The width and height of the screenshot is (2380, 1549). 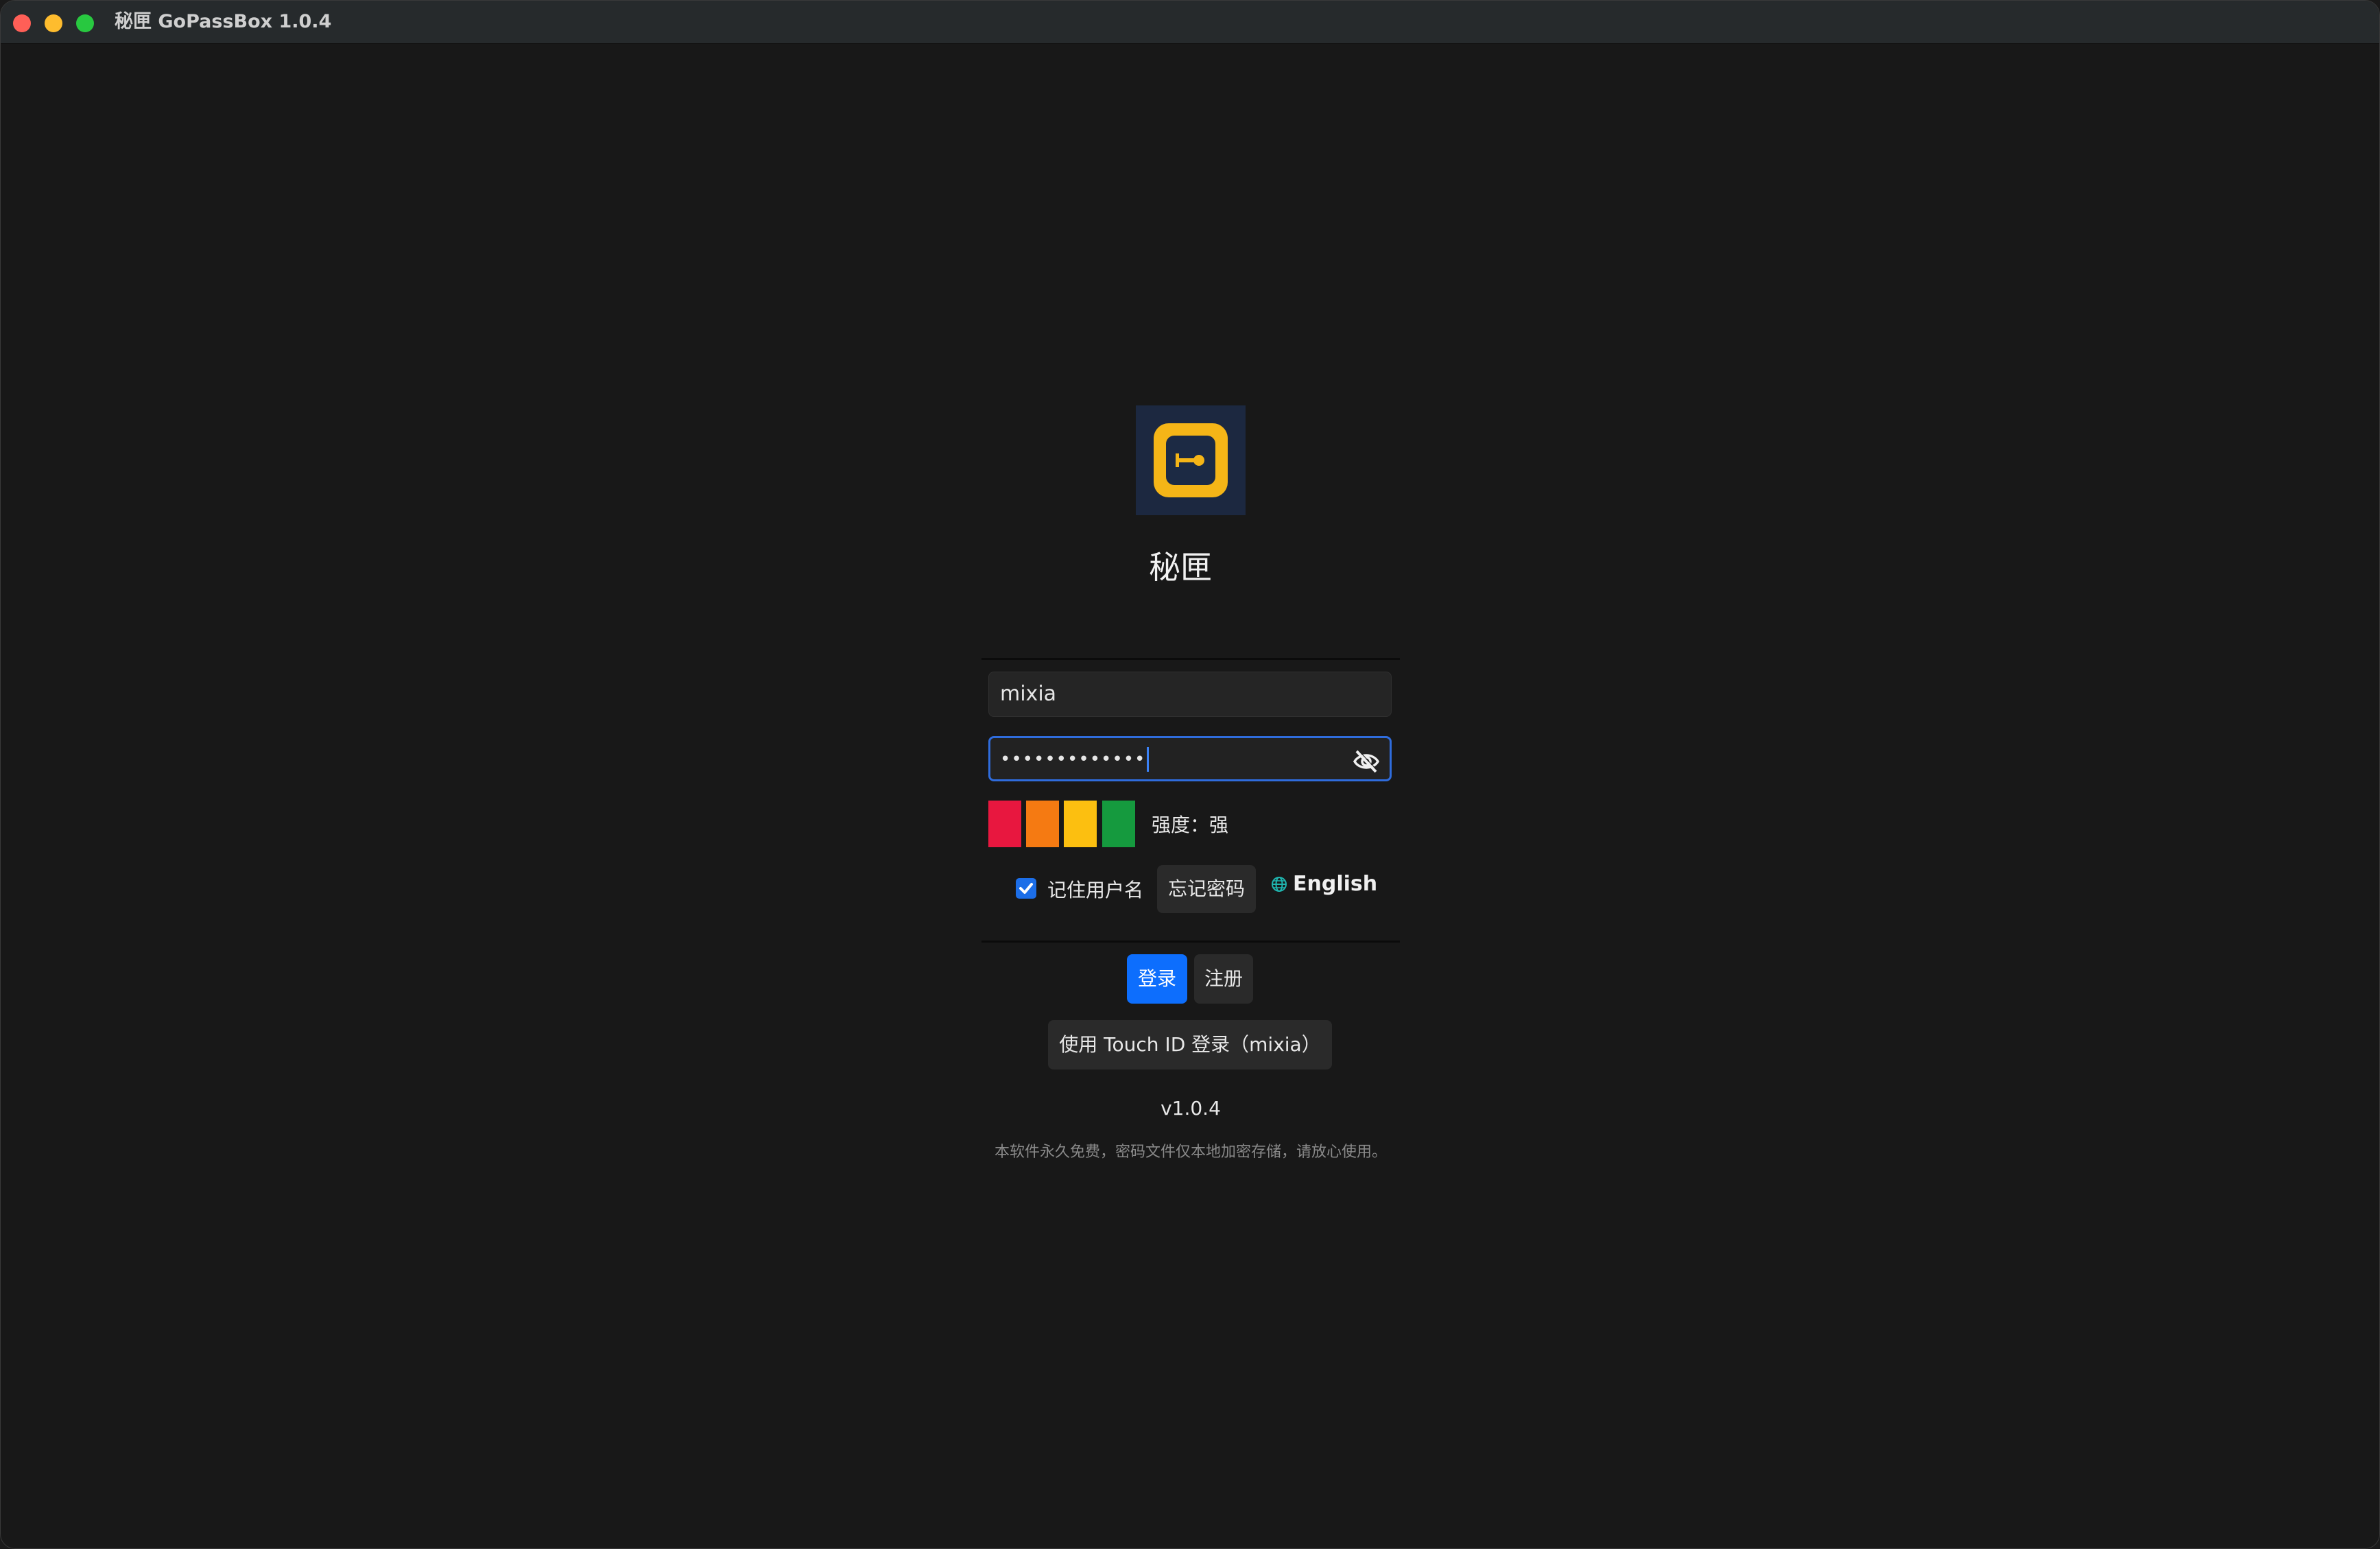 I want to click on language-switch-link: English, so click(x=1324, y=884).